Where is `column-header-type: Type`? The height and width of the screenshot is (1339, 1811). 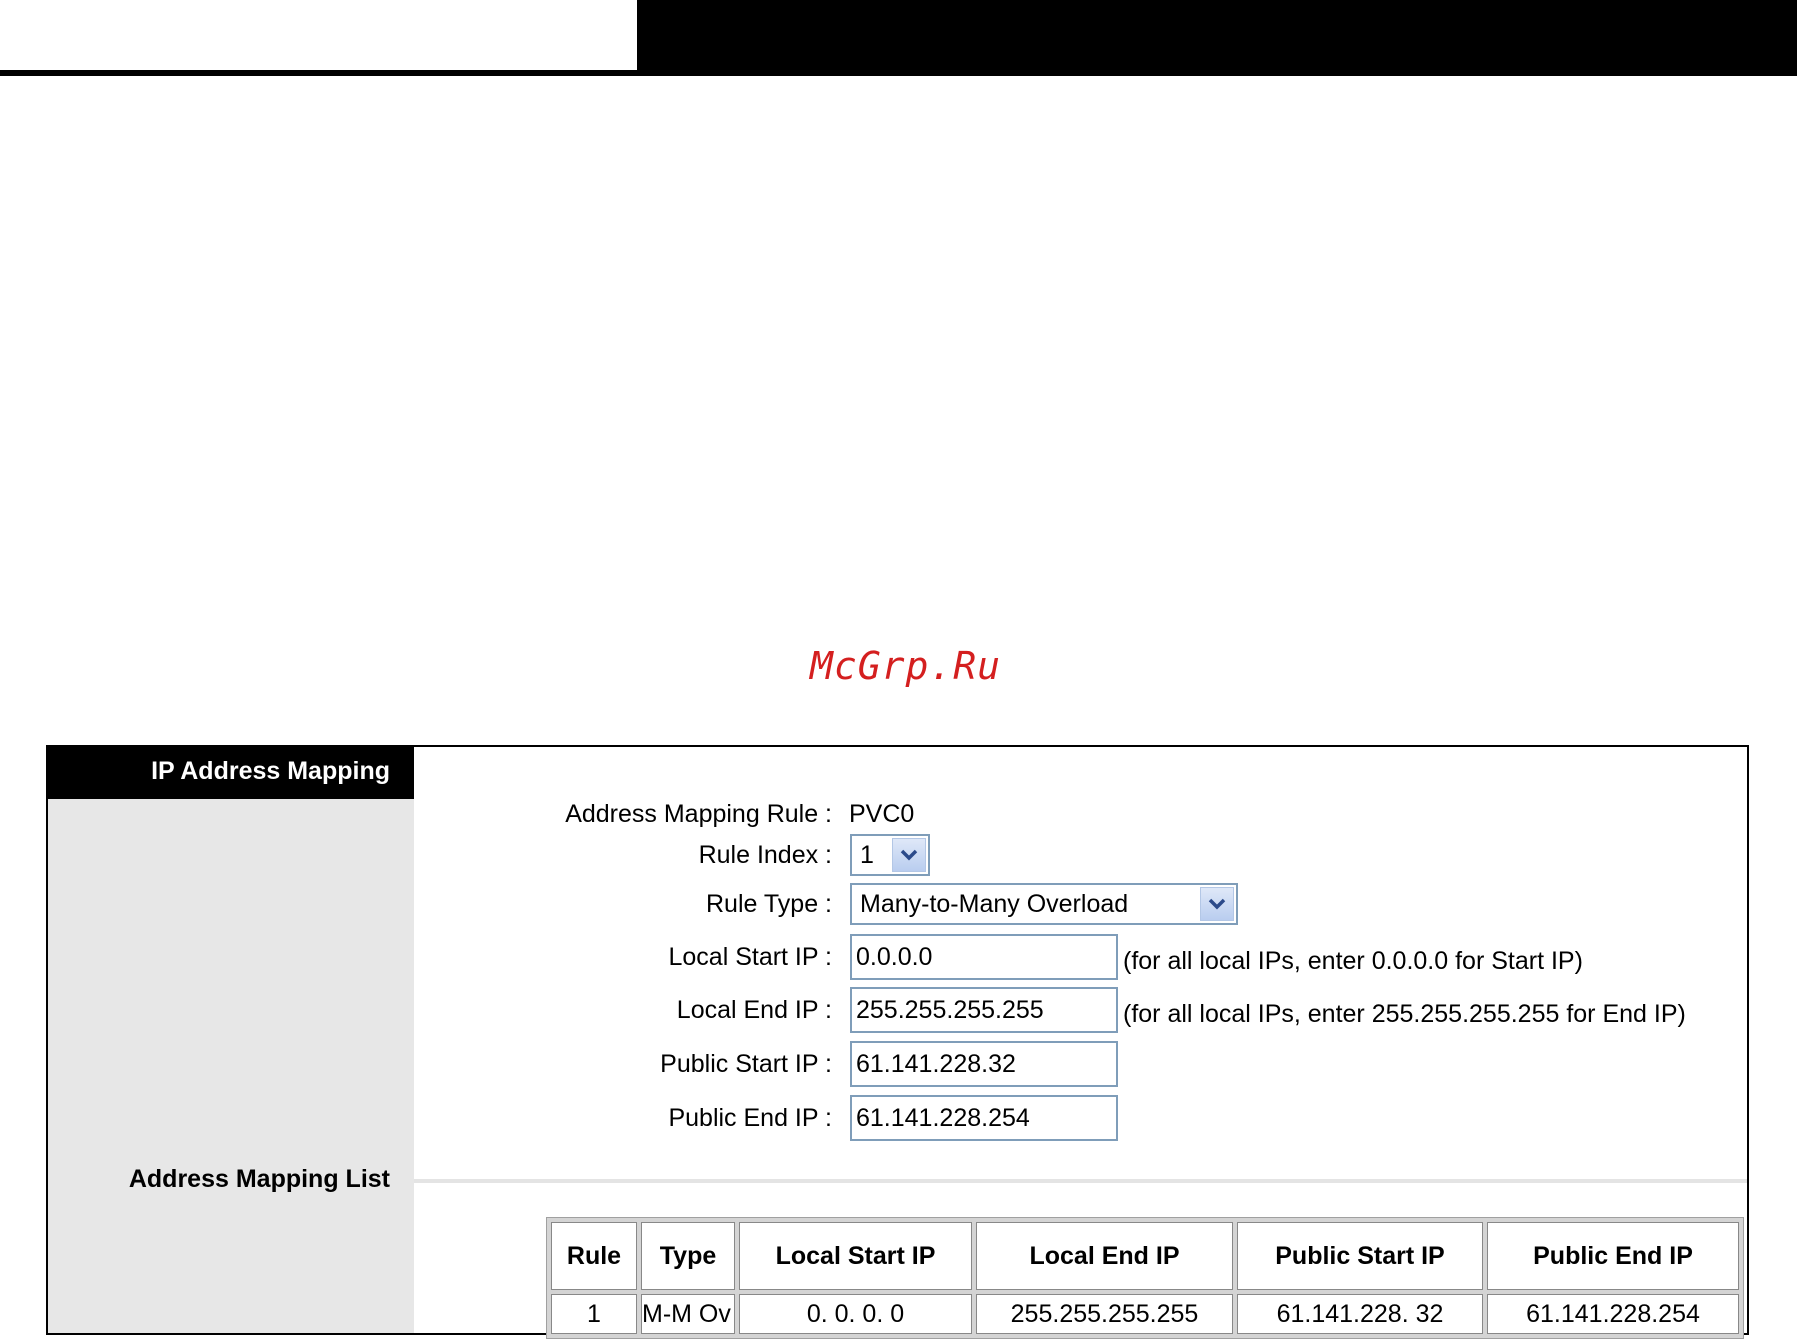 column-header-type: Type is located at coordinates (688, 1256).